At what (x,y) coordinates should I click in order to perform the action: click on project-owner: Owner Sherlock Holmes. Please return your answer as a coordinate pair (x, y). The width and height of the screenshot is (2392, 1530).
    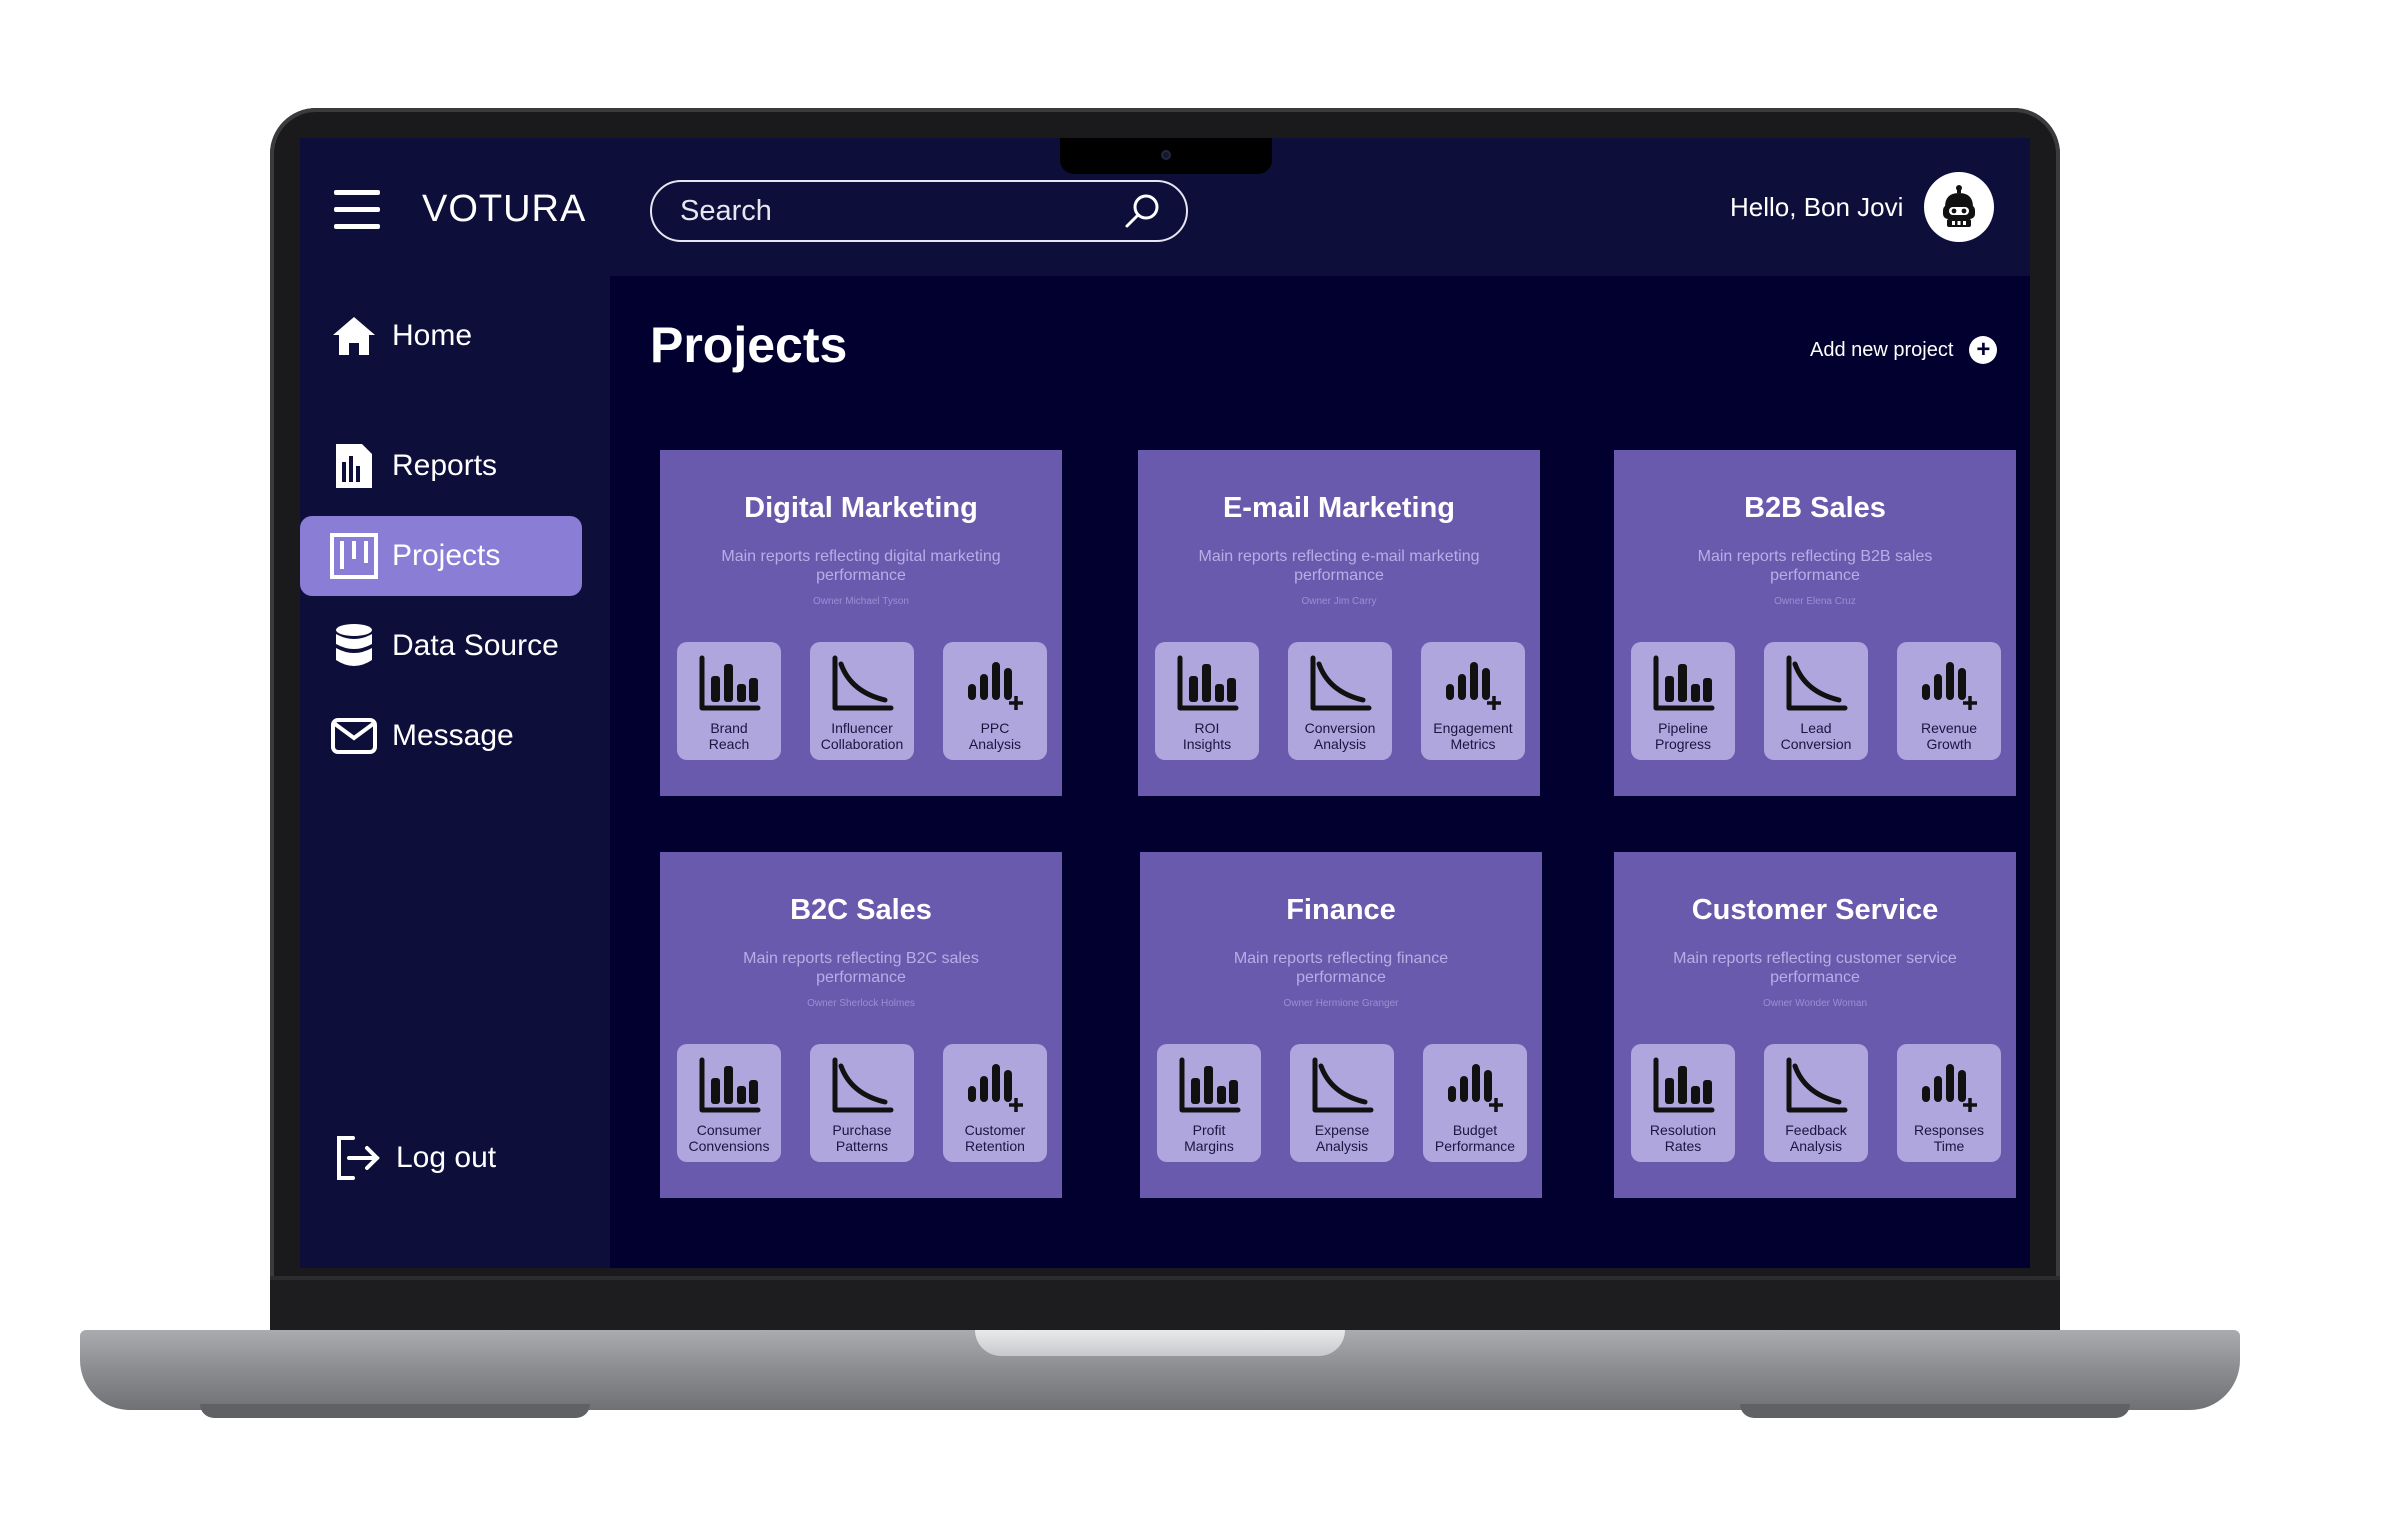
    Looking at the image, I should click on (861, 1003).